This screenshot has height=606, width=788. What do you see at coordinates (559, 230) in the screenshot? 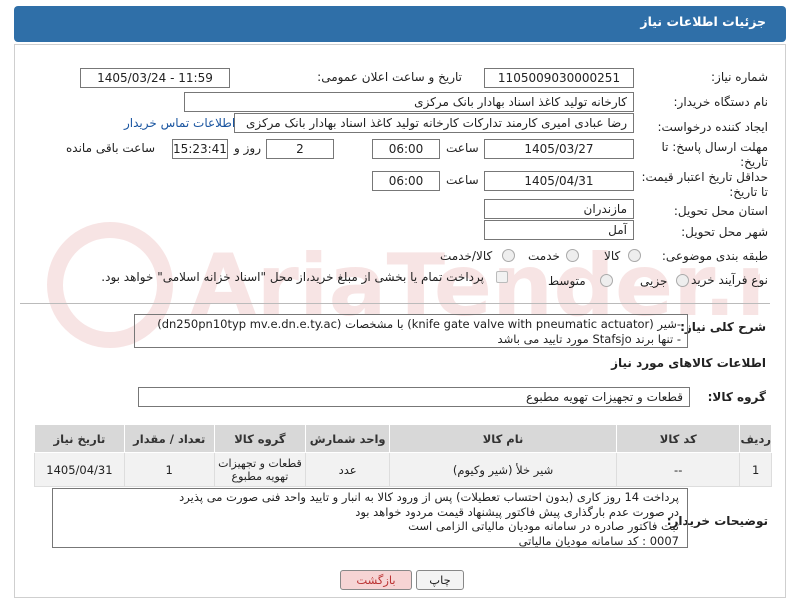
I see `city-field: آمل` at bounding box center [559, 230].